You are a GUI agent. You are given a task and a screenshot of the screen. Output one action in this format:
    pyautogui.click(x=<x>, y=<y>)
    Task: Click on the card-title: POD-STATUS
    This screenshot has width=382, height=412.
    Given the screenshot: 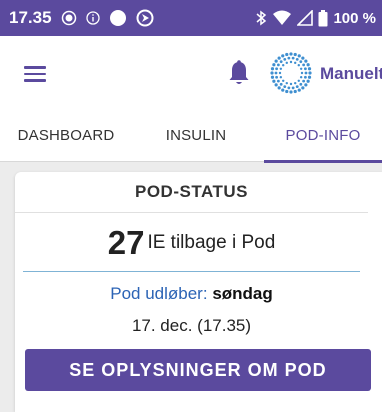 What is the action you would take?
    pyautogui.click(x=191, y=192)
    